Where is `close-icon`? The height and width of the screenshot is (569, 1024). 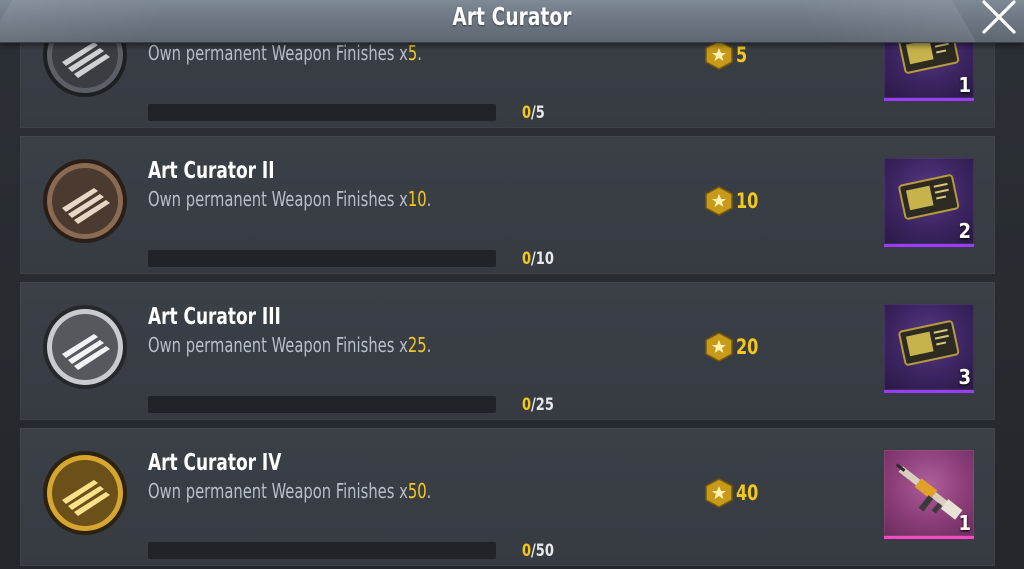
close-icon is located at coordinates (999, 17).